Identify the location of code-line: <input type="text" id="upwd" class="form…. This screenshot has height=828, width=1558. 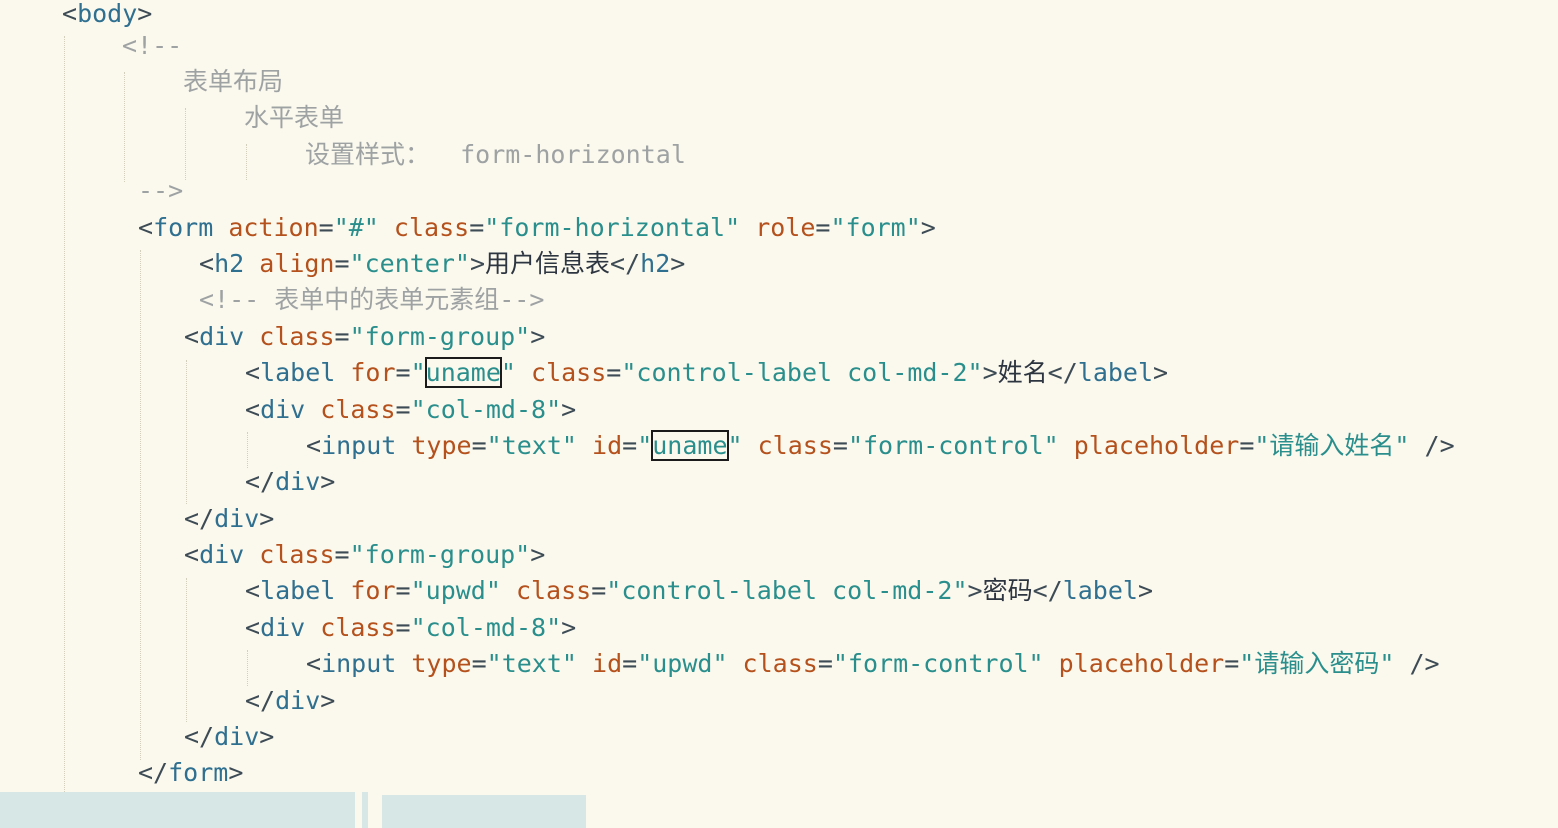
(873, 664).